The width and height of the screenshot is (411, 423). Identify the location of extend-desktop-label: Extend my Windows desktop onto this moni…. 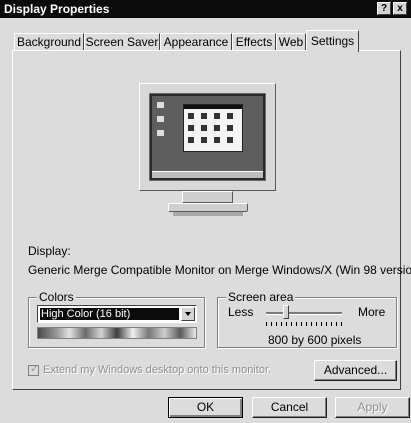
(157, 370).